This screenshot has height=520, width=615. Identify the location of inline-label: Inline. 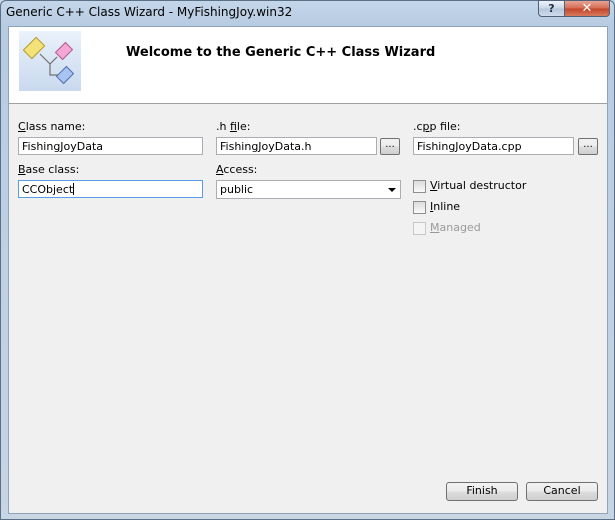
(445, 206).